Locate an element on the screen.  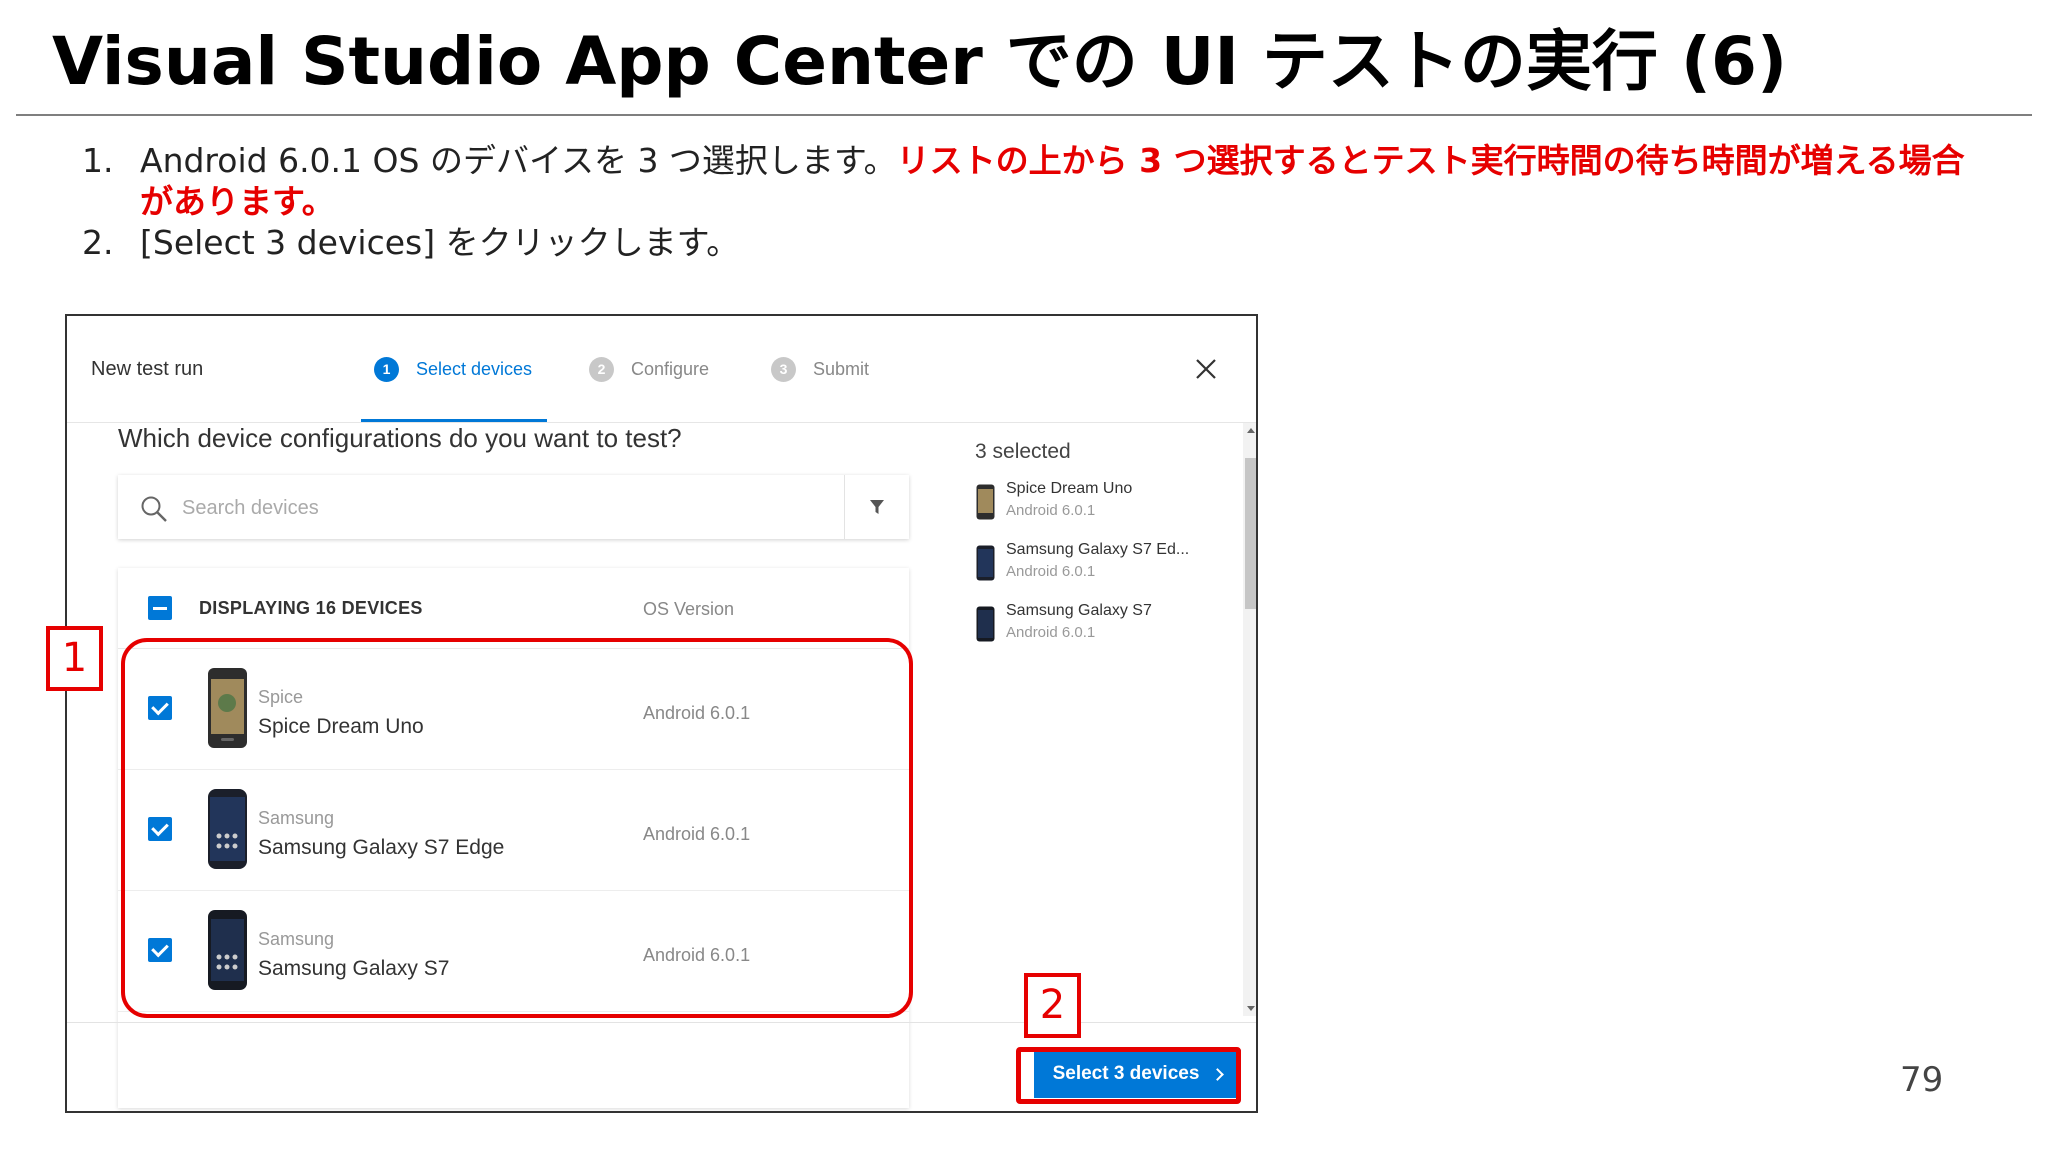
callout-2: 2 is located at coordinates (1052, 1005).